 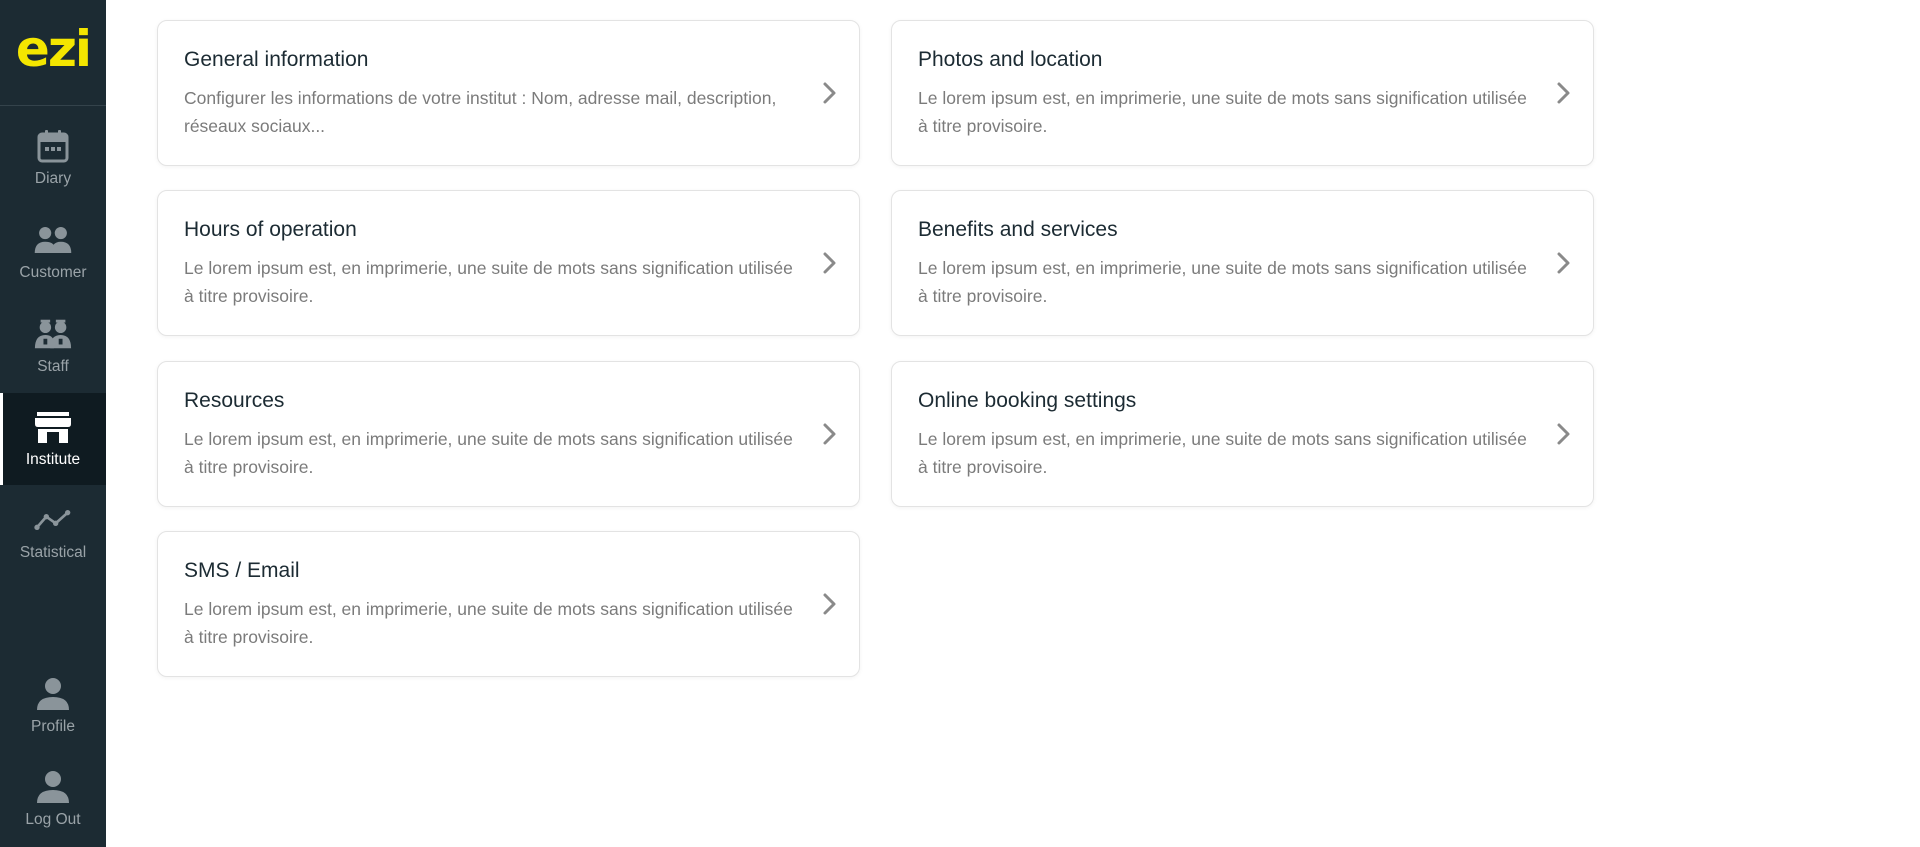 What do you see at coordinates (53, 334) in the screenshot?
I see `staff-icon` at bounding box center [53, 334].